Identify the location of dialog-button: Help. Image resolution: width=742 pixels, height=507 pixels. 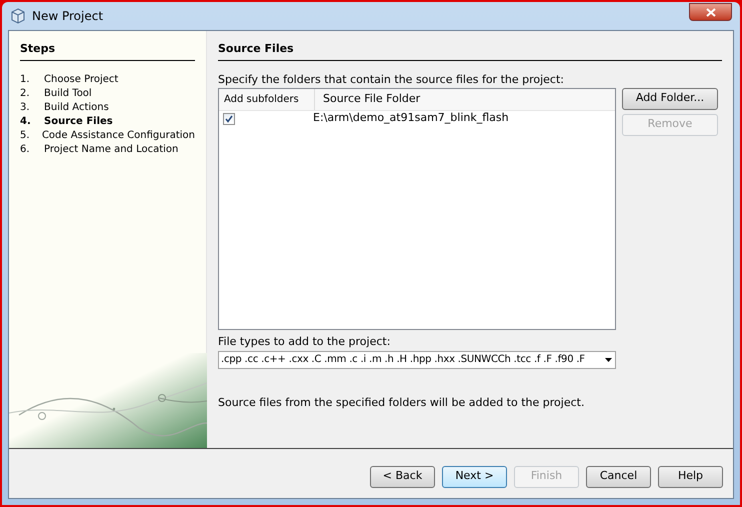
(690, 477).